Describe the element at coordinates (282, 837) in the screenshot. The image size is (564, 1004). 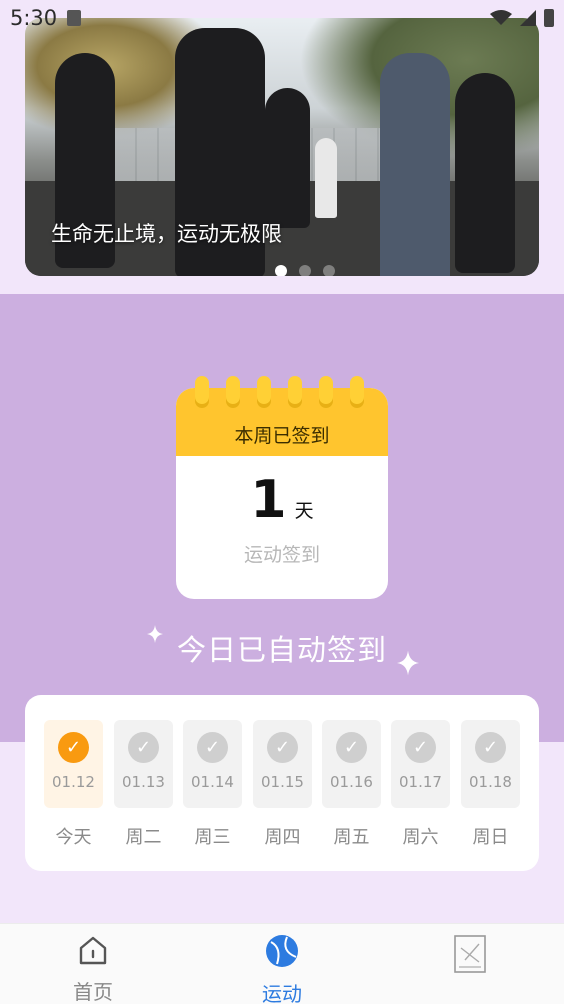
I see `day-label: 周四` at that location.